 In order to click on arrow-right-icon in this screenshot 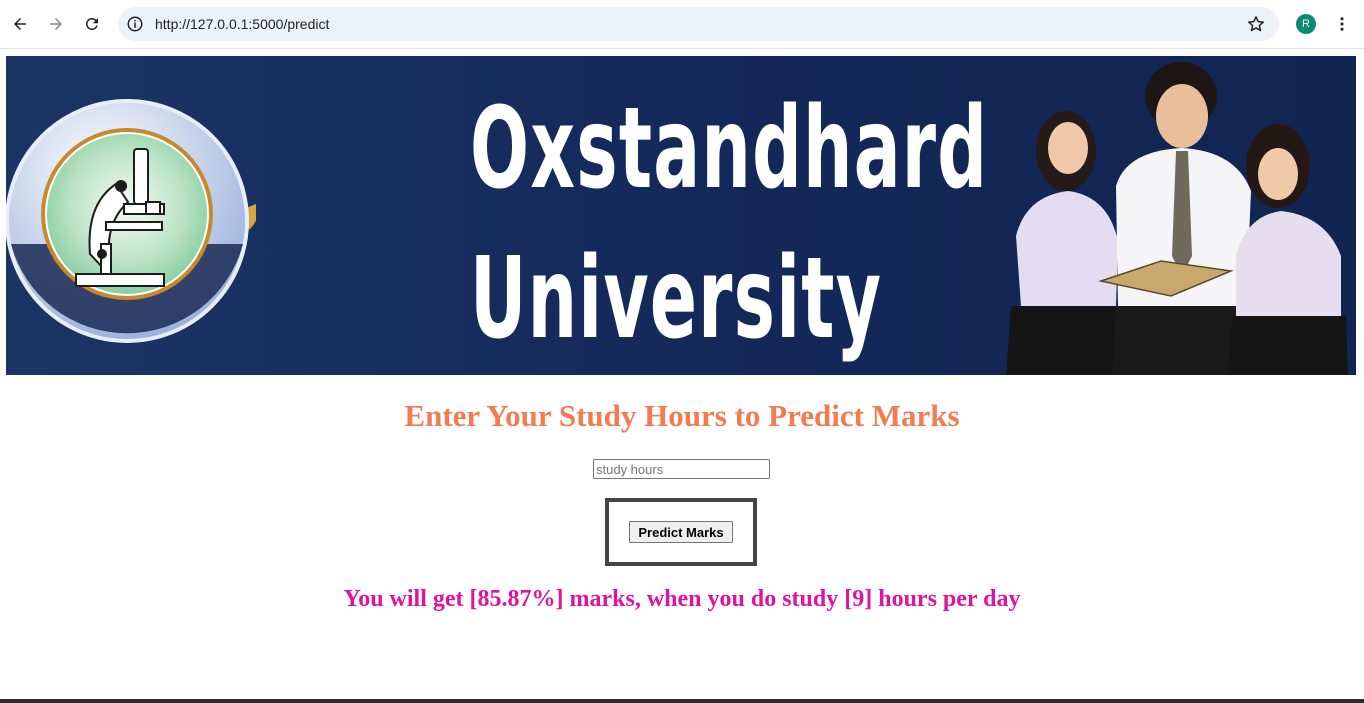, I will do `click(56, 24)`.